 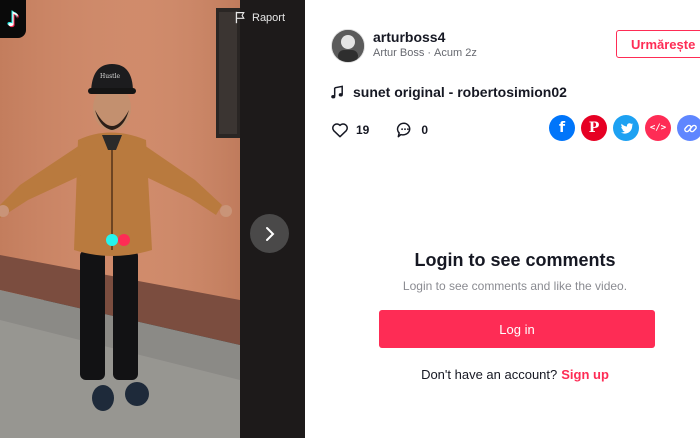 What do you see at coordinates (363, 130) in the screenshot?
I see `like-count: 19` at bounding box center [363, 130].